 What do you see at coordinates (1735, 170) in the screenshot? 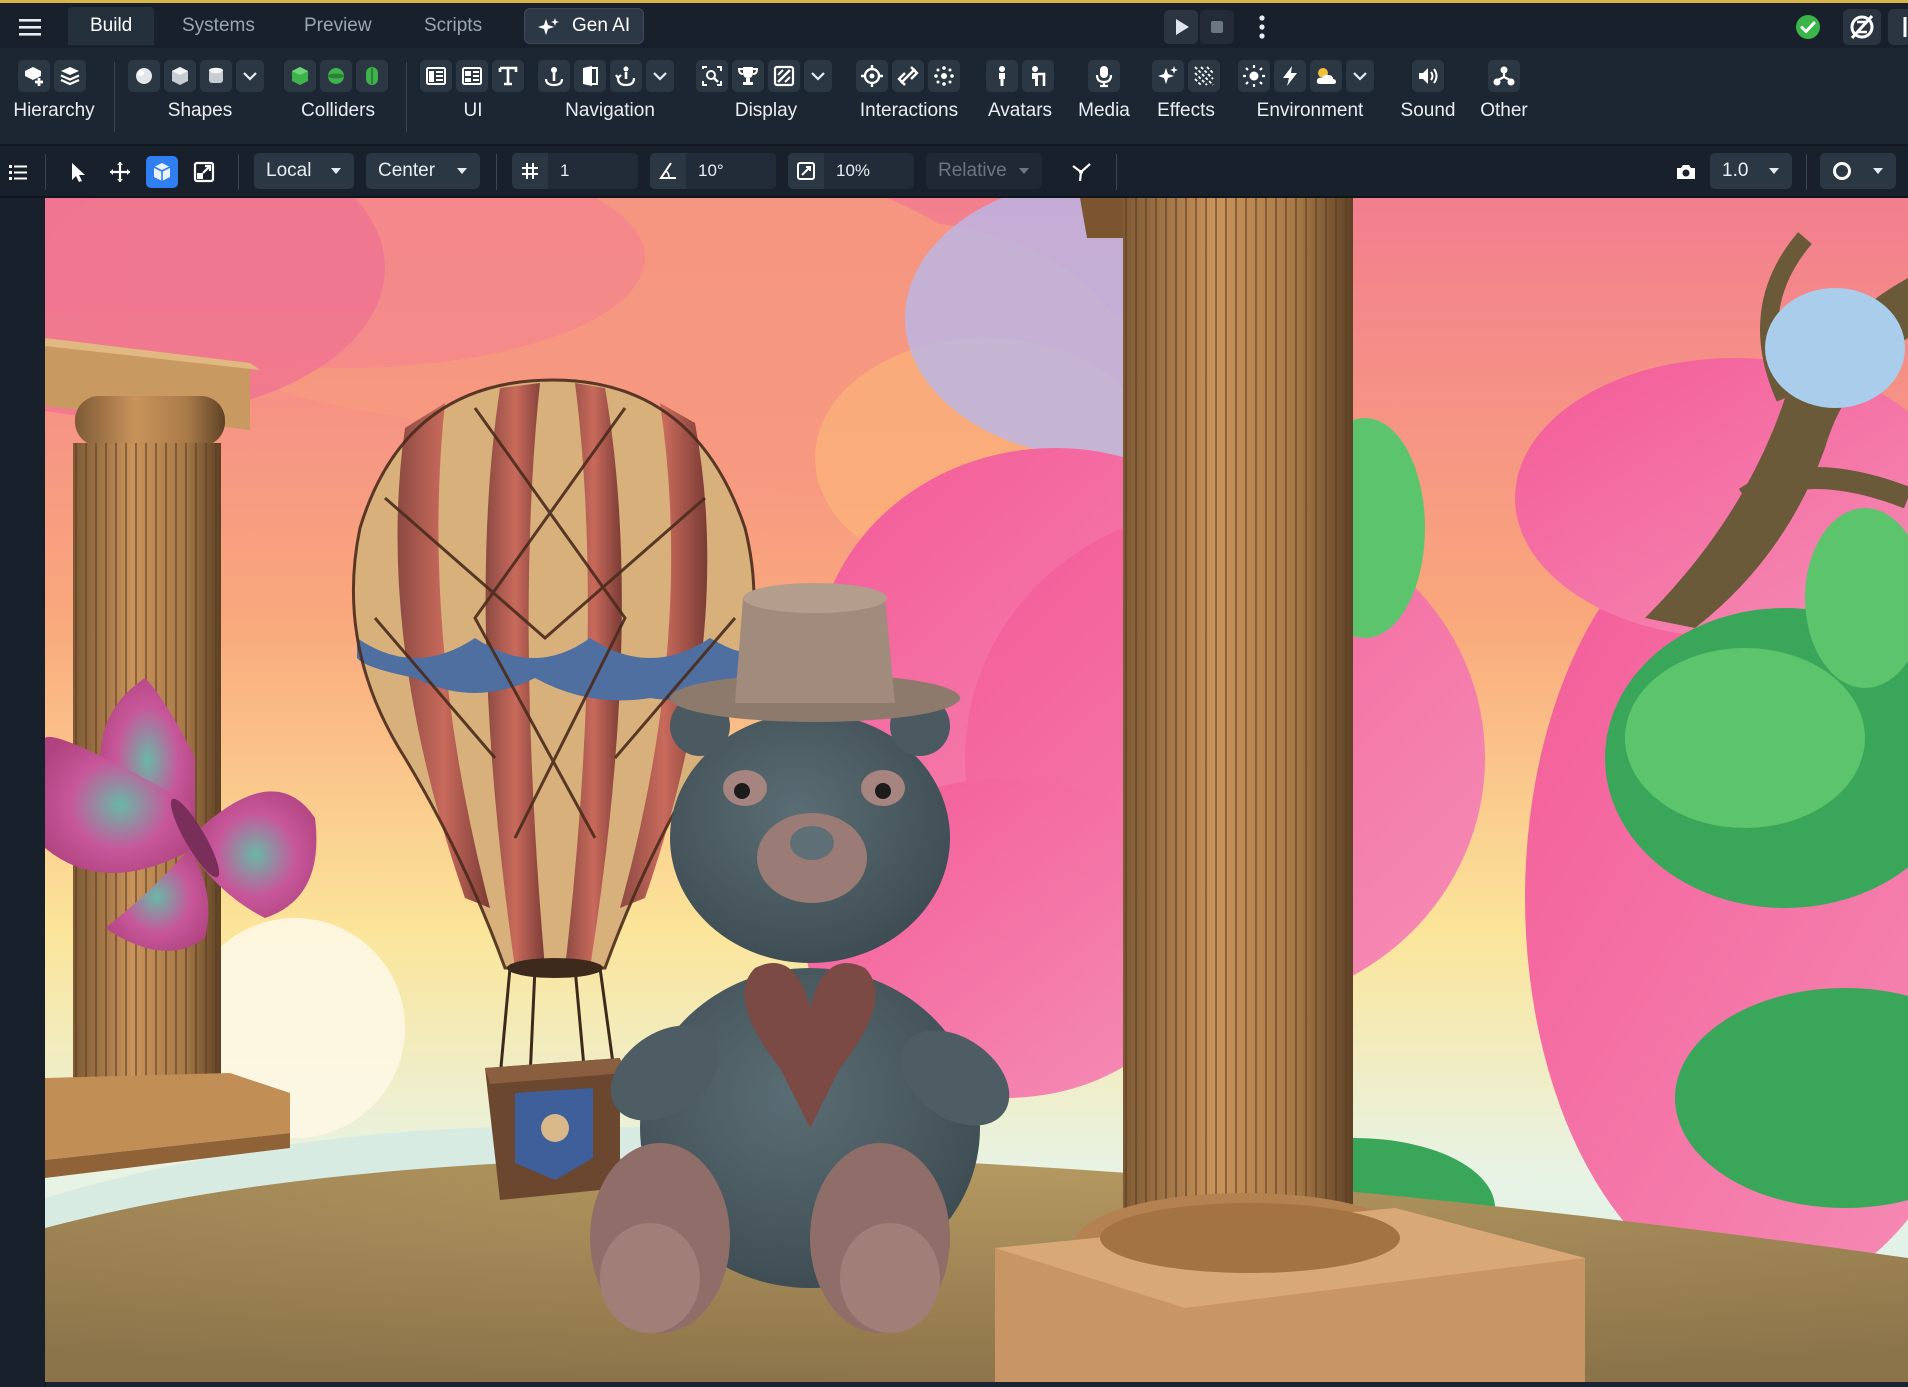
I see `camera-speed-value: 1.0` at bounding box center [1735, 170].